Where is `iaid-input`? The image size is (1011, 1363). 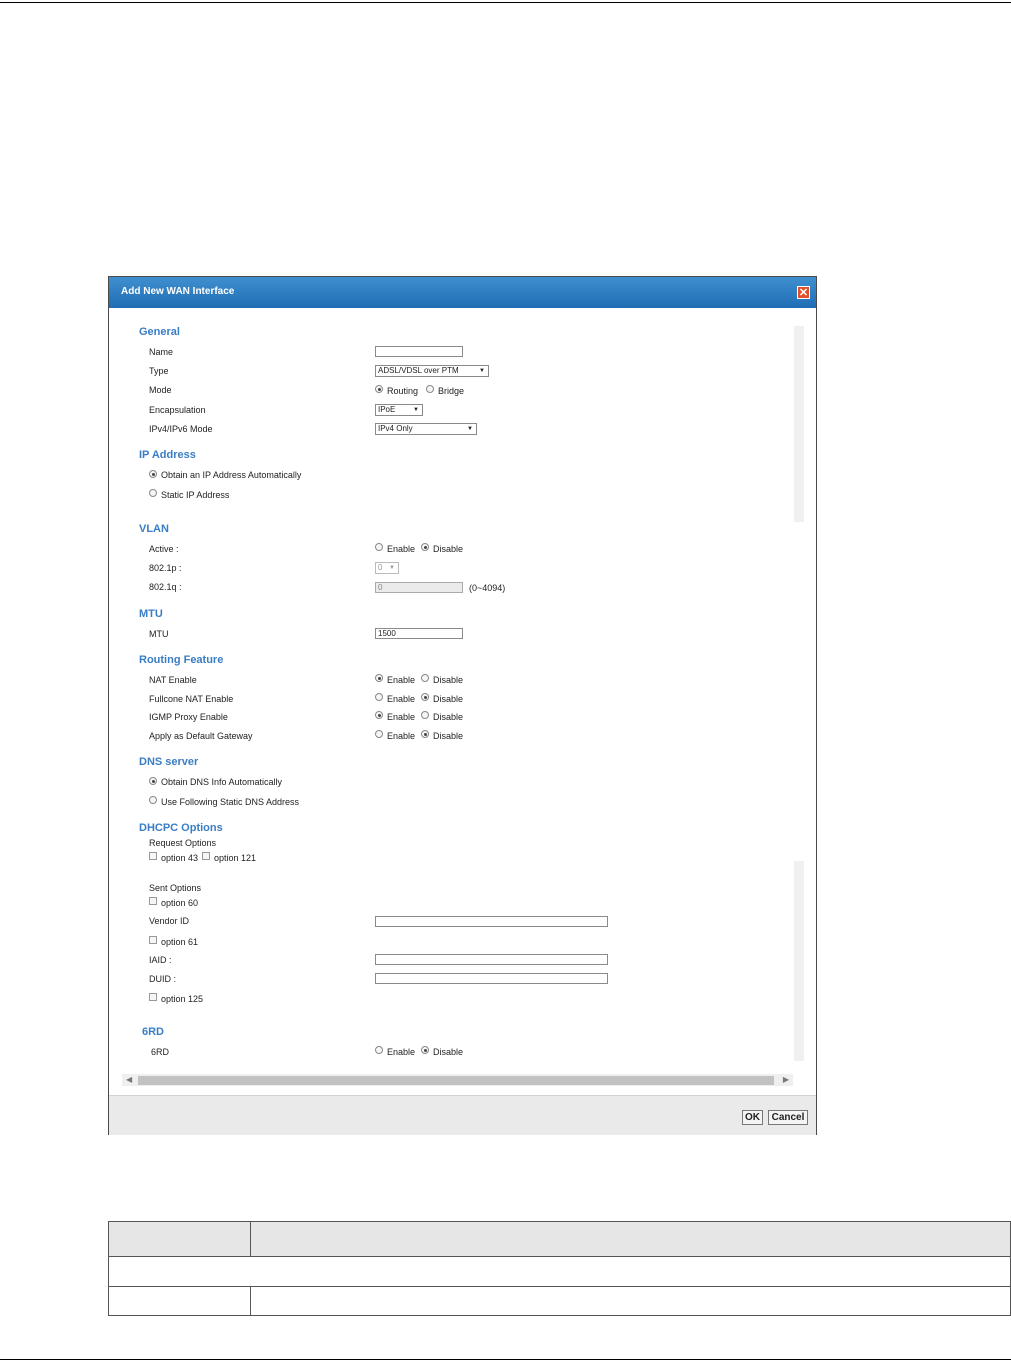 iaid-input is located at coordinates (491, 959).